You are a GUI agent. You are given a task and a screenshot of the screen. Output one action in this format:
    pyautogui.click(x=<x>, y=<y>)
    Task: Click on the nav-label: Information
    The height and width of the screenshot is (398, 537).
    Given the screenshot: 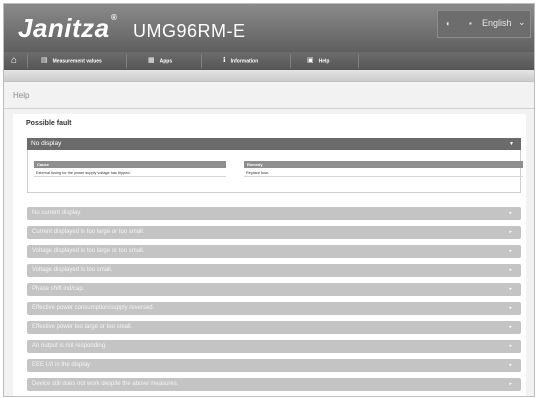 What is the action you would take?
    pyautogui.click(x=244, y=61)
    